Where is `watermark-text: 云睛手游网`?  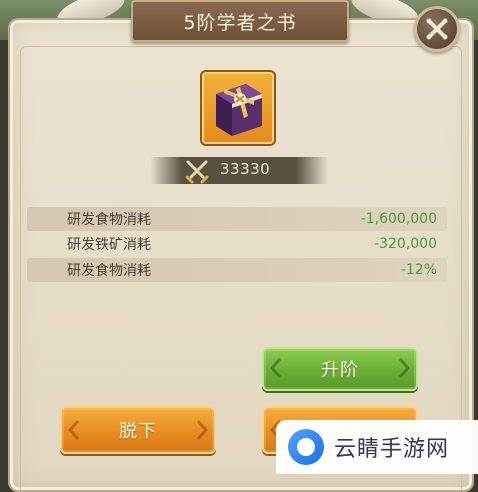
watermark-text: 云睛手游网 is located at coordinates (392, 449).